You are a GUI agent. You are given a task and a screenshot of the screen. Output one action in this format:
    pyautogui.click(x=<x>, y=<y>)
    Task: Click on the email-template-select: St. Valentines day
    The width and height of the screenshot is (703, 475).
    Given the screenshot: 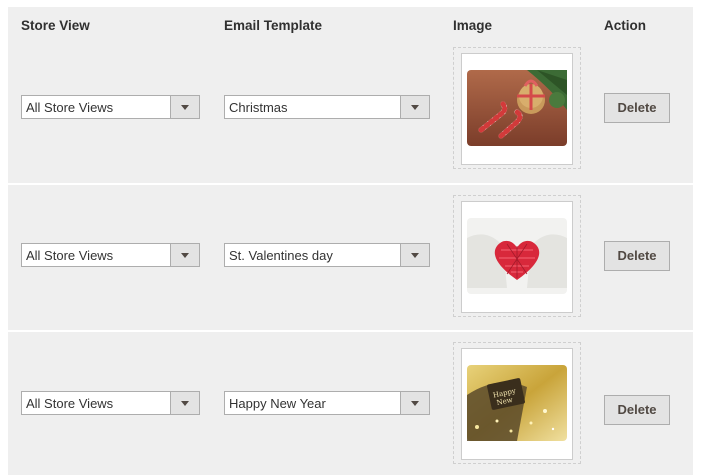 What is the action you would take?
    pyautogui.click(x=327, y=255)
    